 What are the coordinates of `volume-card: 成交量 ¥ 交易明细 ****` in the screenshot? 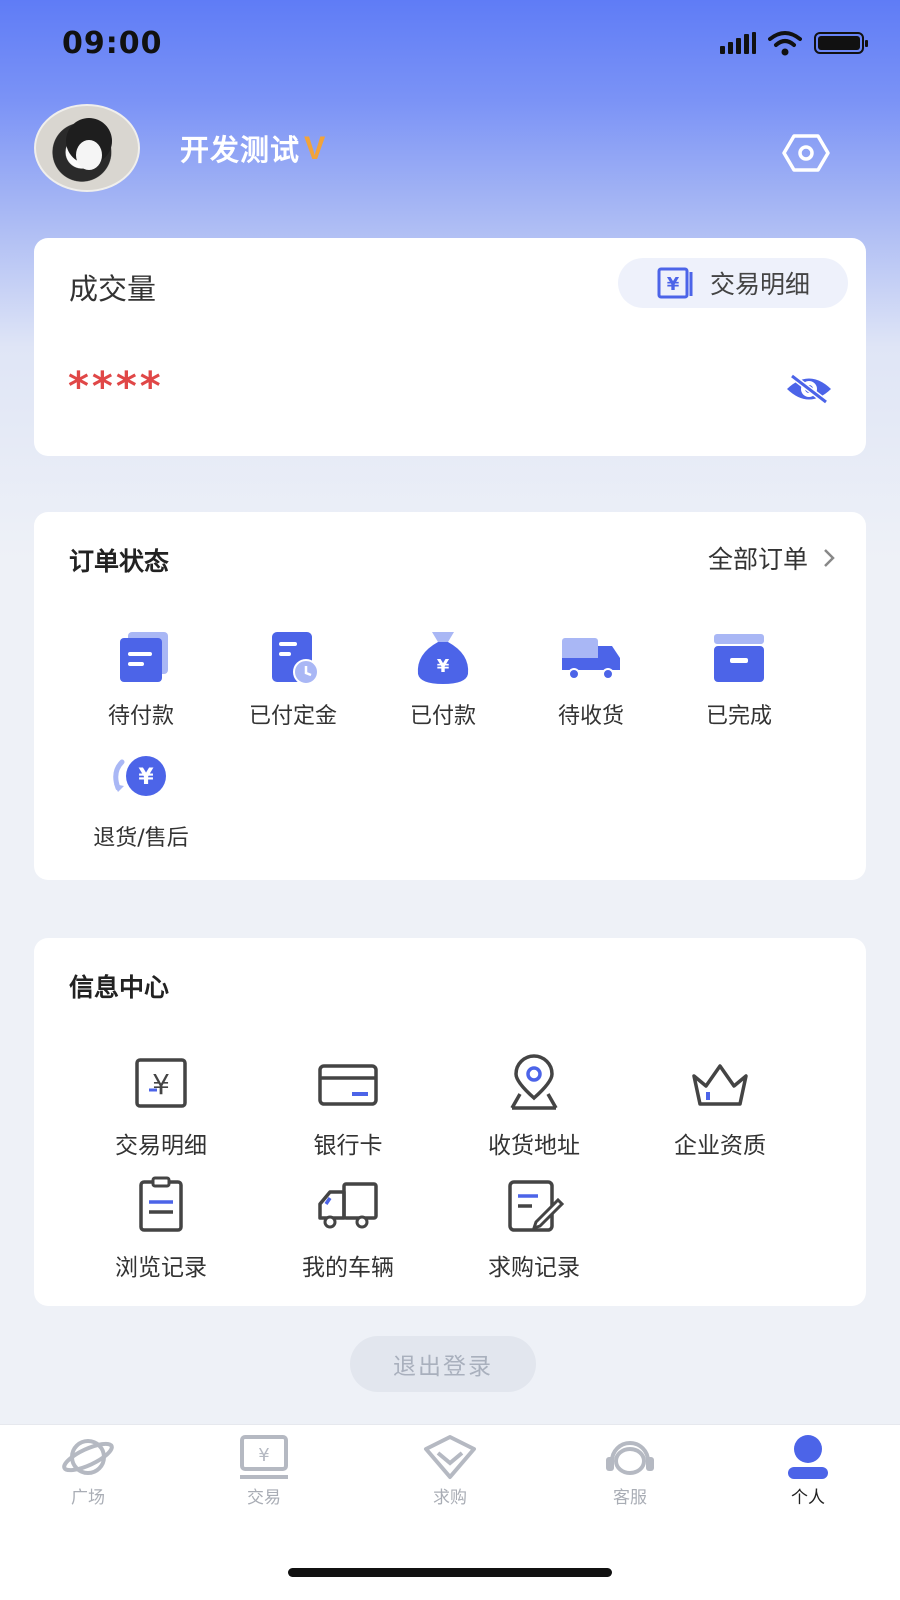 It's located at (450, 347).